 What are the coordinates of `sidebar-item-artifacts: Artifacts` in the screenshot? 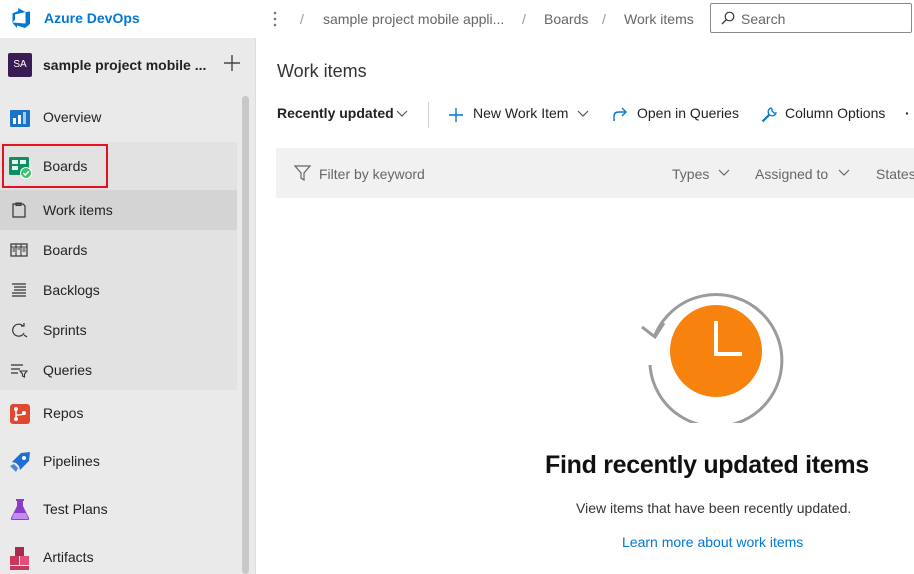 It's located at (118, 555).